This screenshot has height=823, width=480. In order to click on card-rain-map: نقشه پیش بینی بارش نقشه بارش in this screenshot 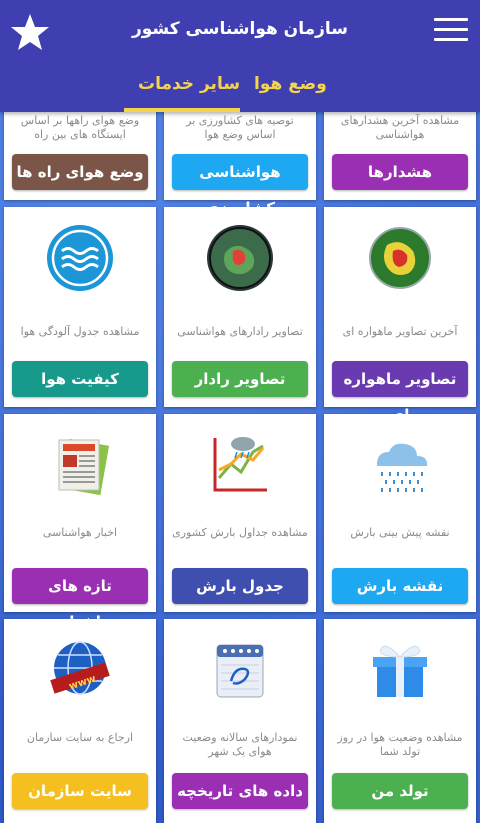, I will do `click(400, 513)`.